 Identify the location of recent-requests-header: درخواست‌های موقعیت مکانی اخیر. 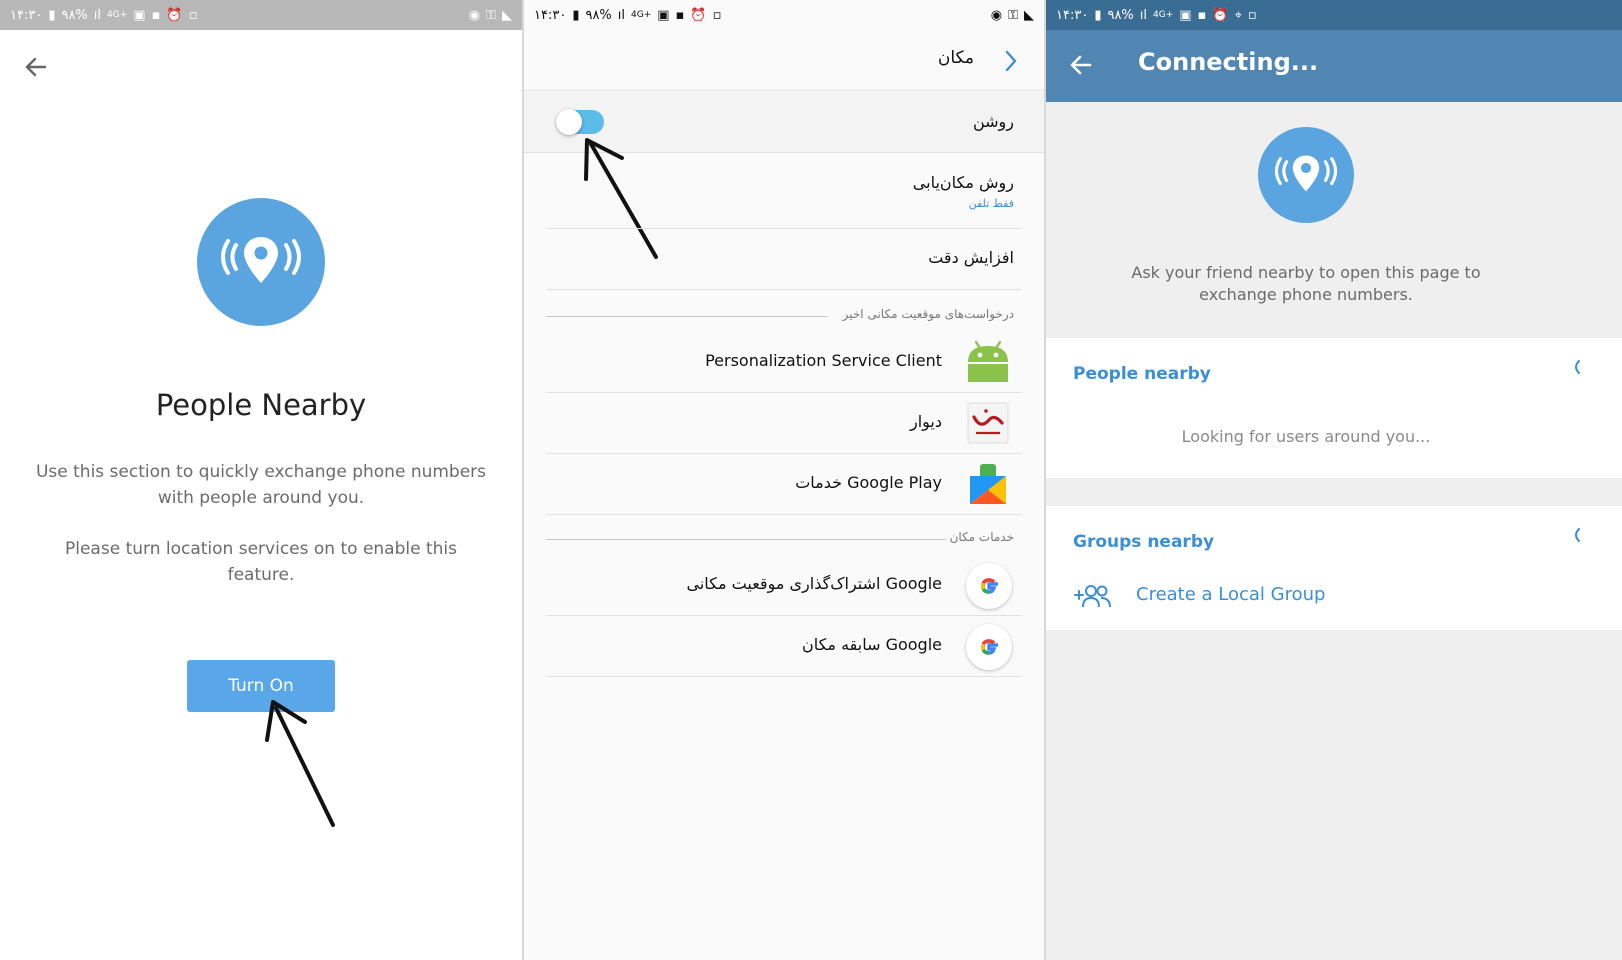
(784, 317).